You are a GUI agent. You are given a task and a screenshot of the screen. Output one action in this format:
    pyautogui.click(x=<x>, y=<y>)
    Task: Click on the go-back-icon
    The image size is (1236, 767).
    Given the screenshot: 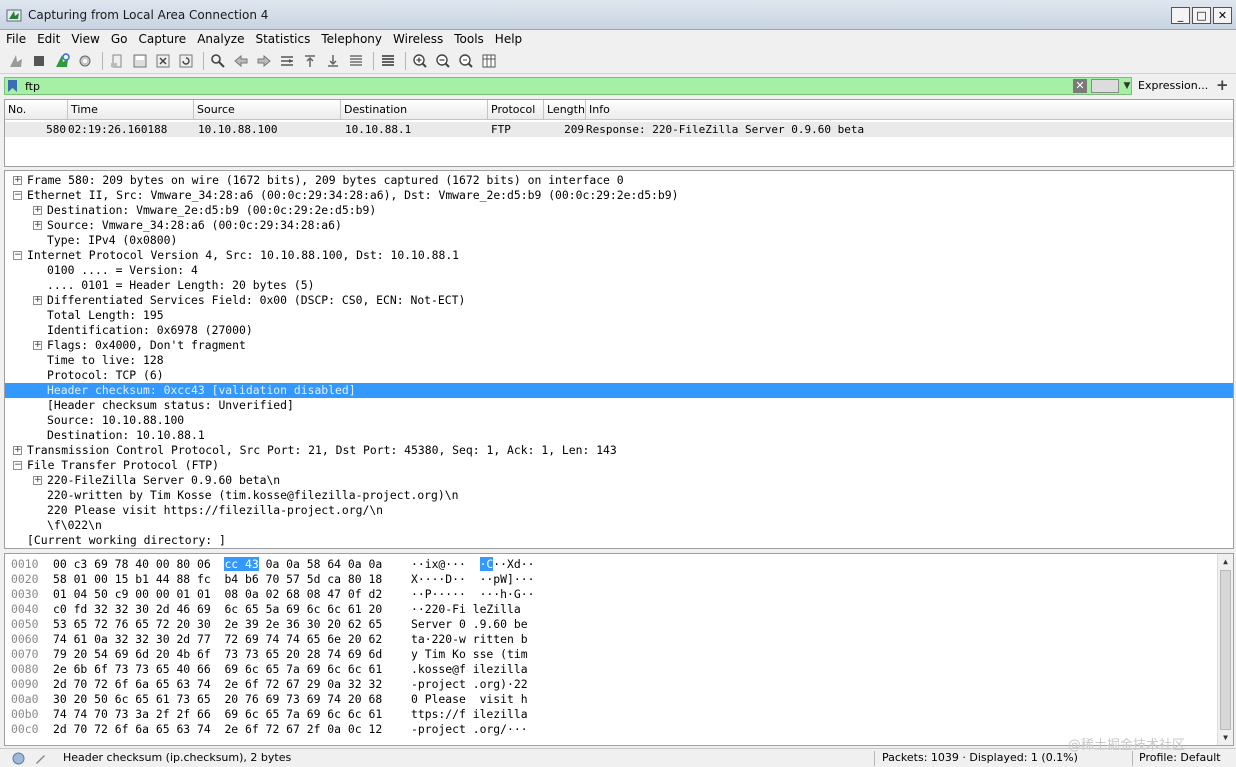 What is the action you would take?
    pyautogui.click(x=241, y=61)
    